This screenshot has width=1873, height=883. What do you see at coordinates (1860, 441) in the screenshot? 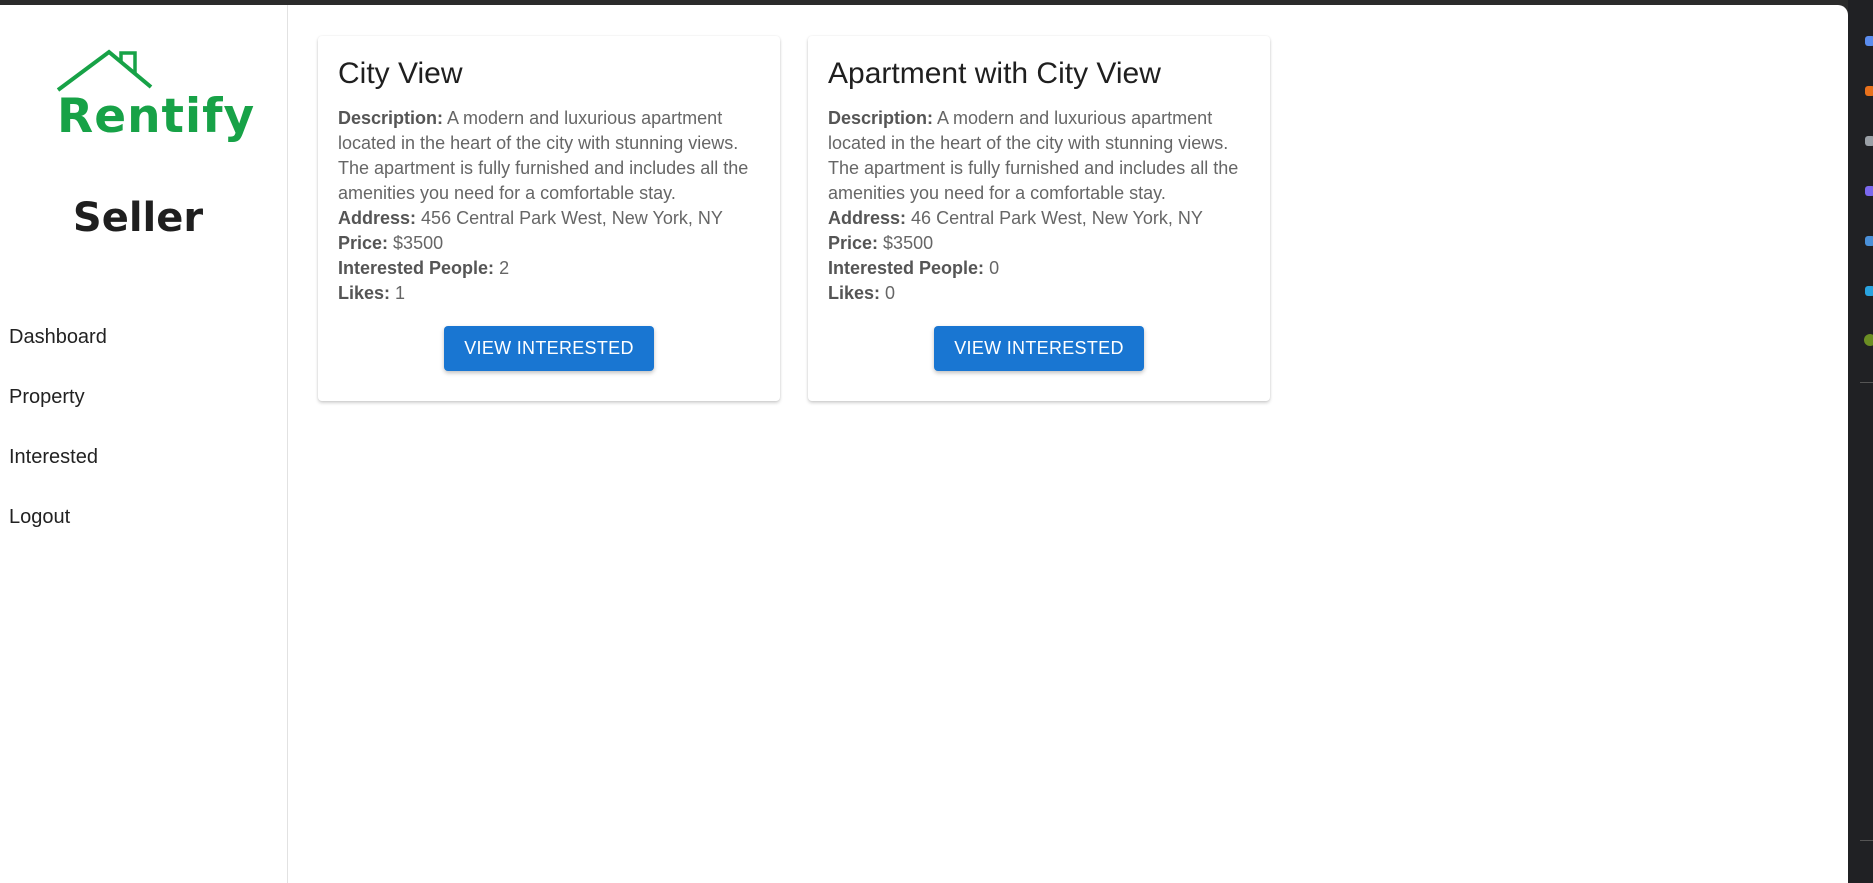
I see `browser-side-panel` at bounding box center [1860, 441].